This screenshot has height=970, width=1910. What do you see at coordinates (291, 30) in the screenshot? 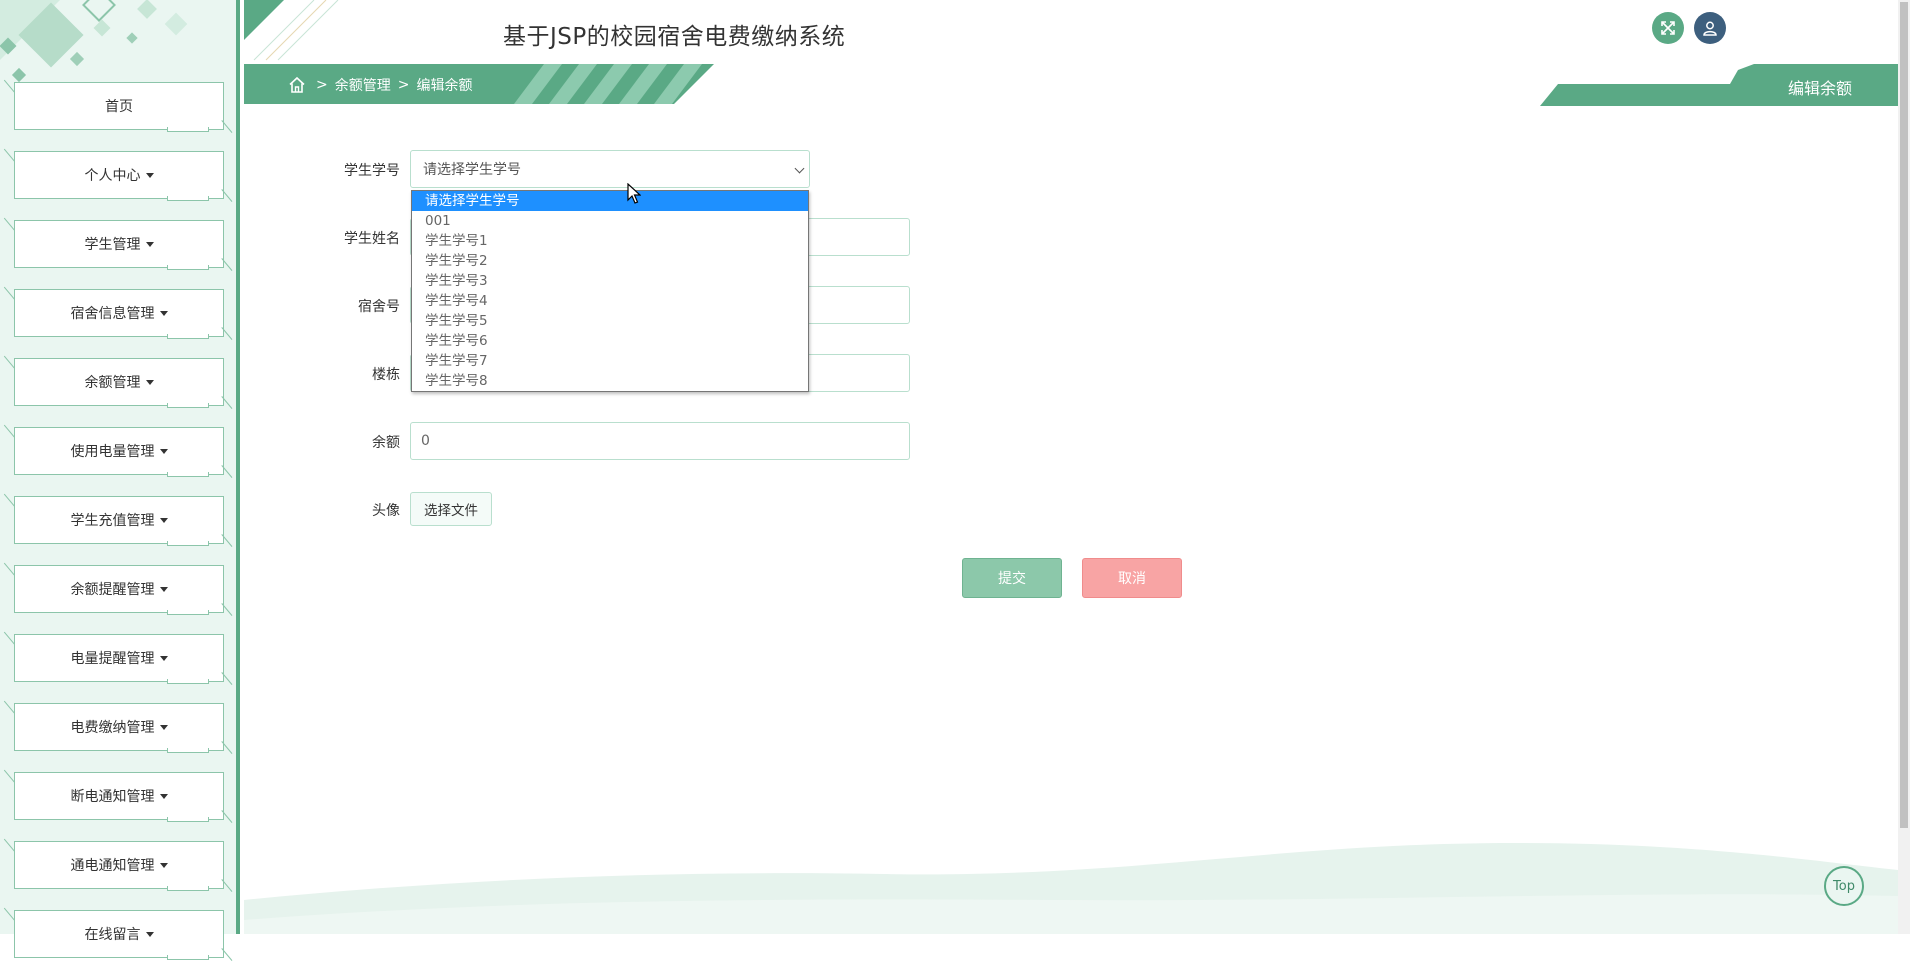
I see `header-decoration` at bounding box center [291, 30].